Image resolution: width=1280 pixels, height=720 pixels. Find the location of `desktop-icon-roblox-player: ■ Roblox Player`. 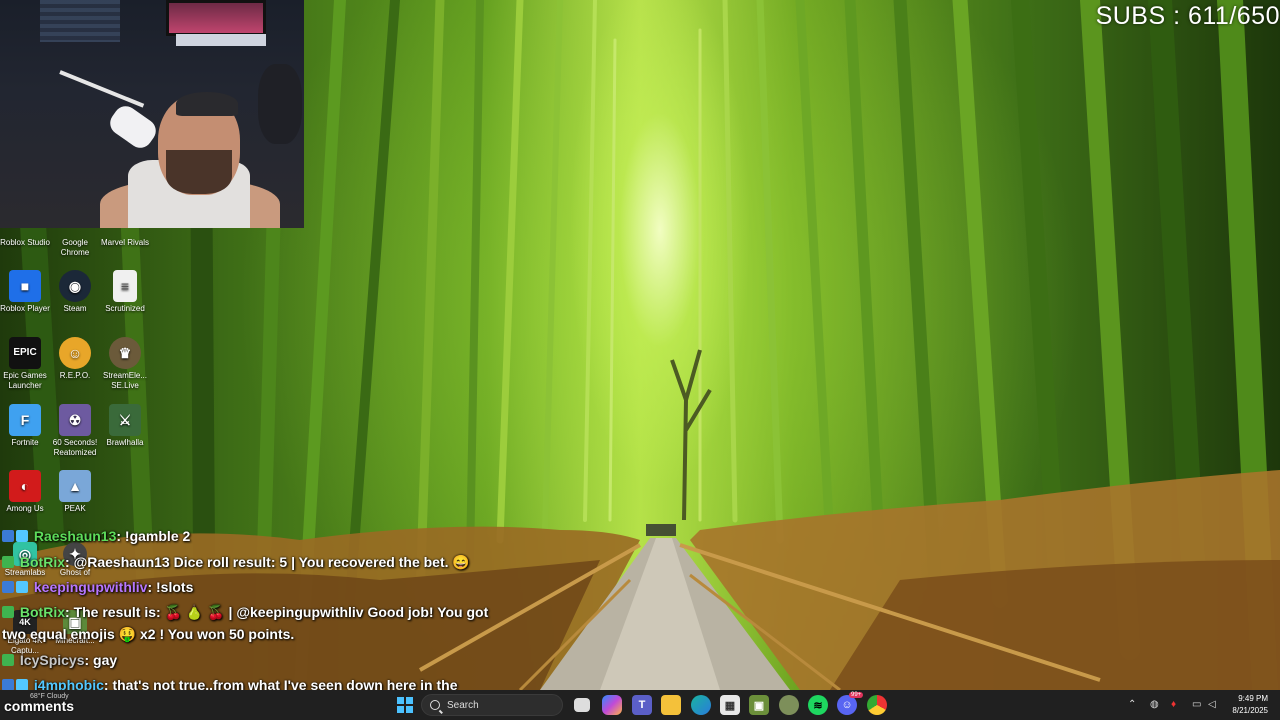

desktop-icon-roblox-player: ■ Roblox Player is located at coordinates (25, 292).